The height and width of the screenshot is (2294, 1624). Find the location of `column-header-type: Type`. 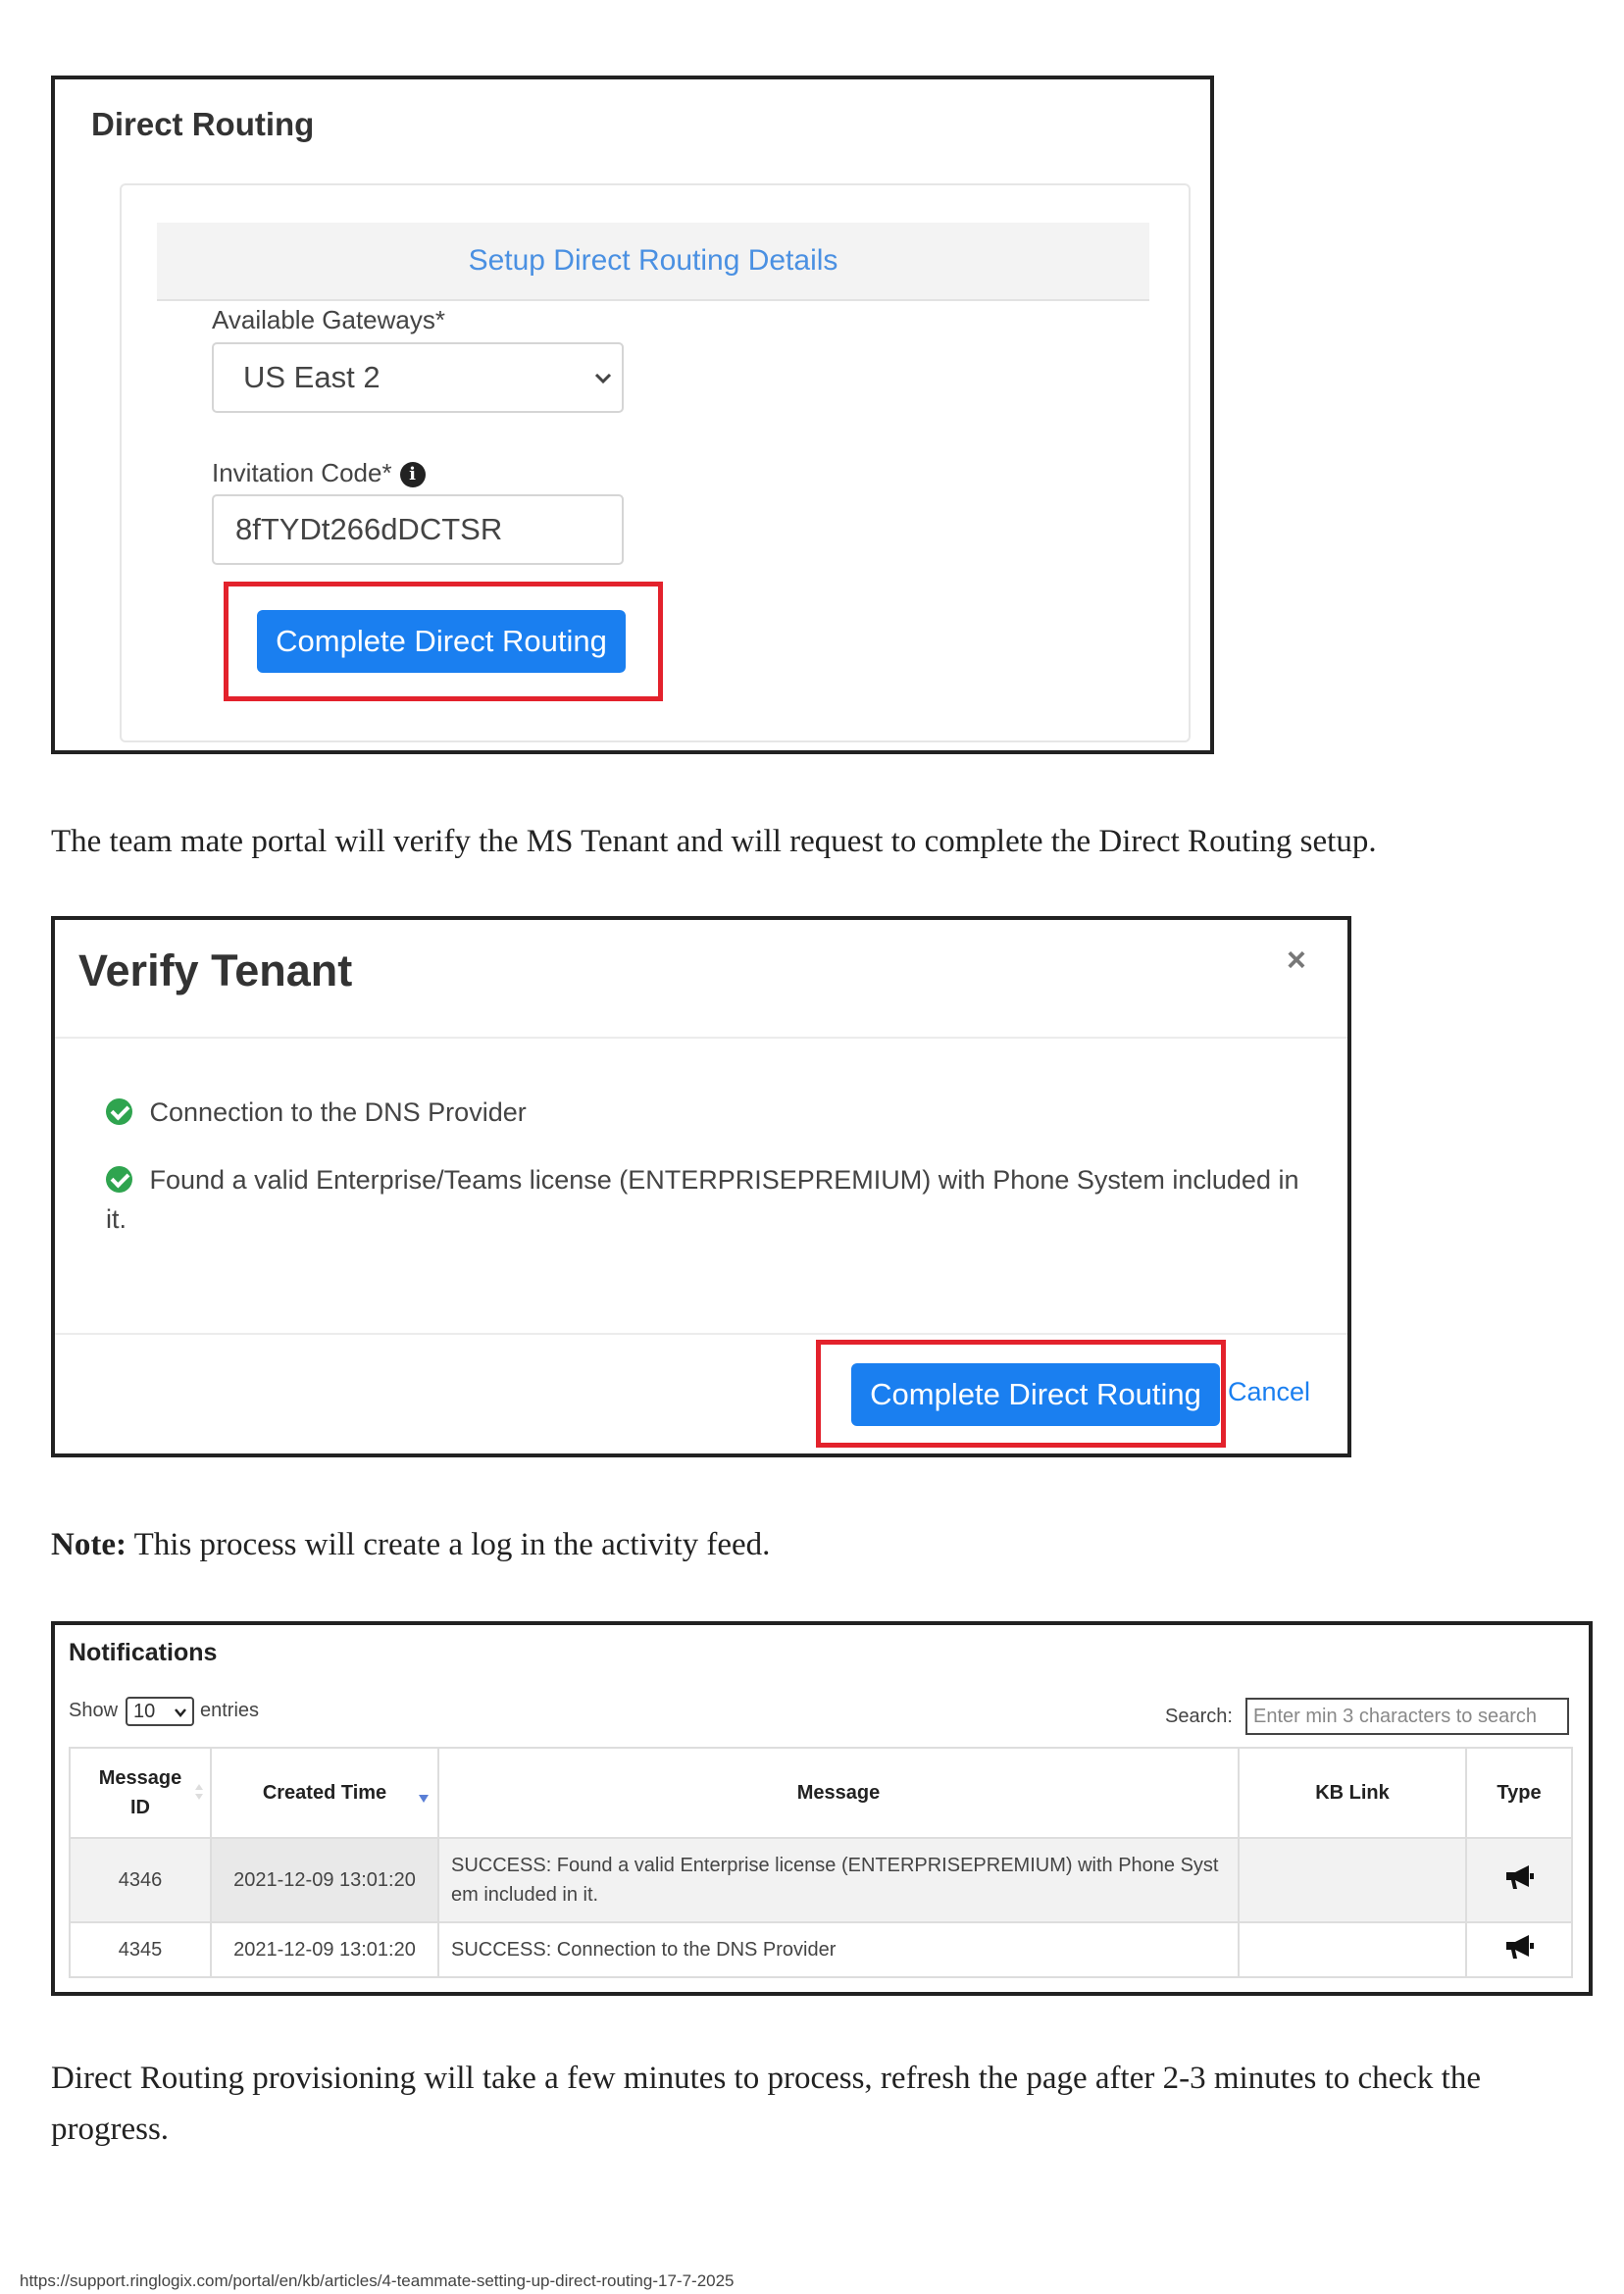

column-header-type: Type is located at coordinates (1519, 1793).